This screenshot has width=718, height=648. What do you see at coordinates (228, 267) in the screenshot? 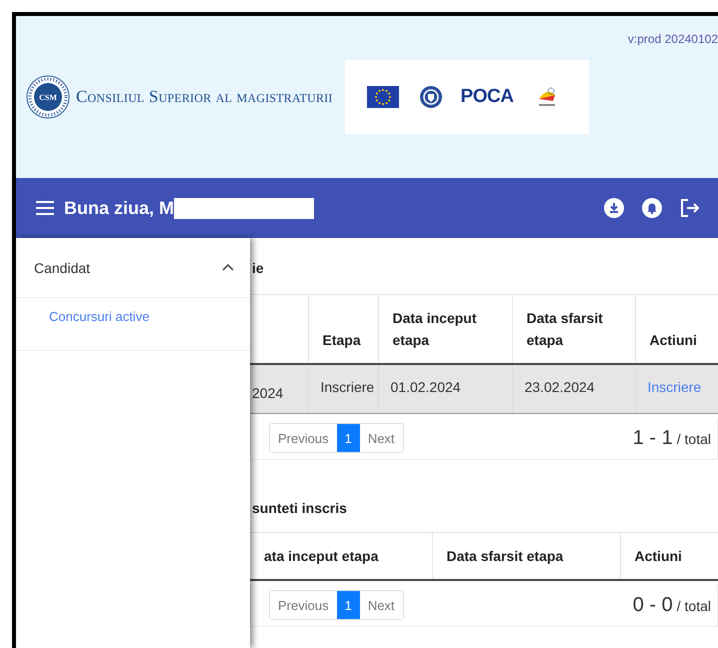
I see `chevron-icon` at bounding box center [228, 267].